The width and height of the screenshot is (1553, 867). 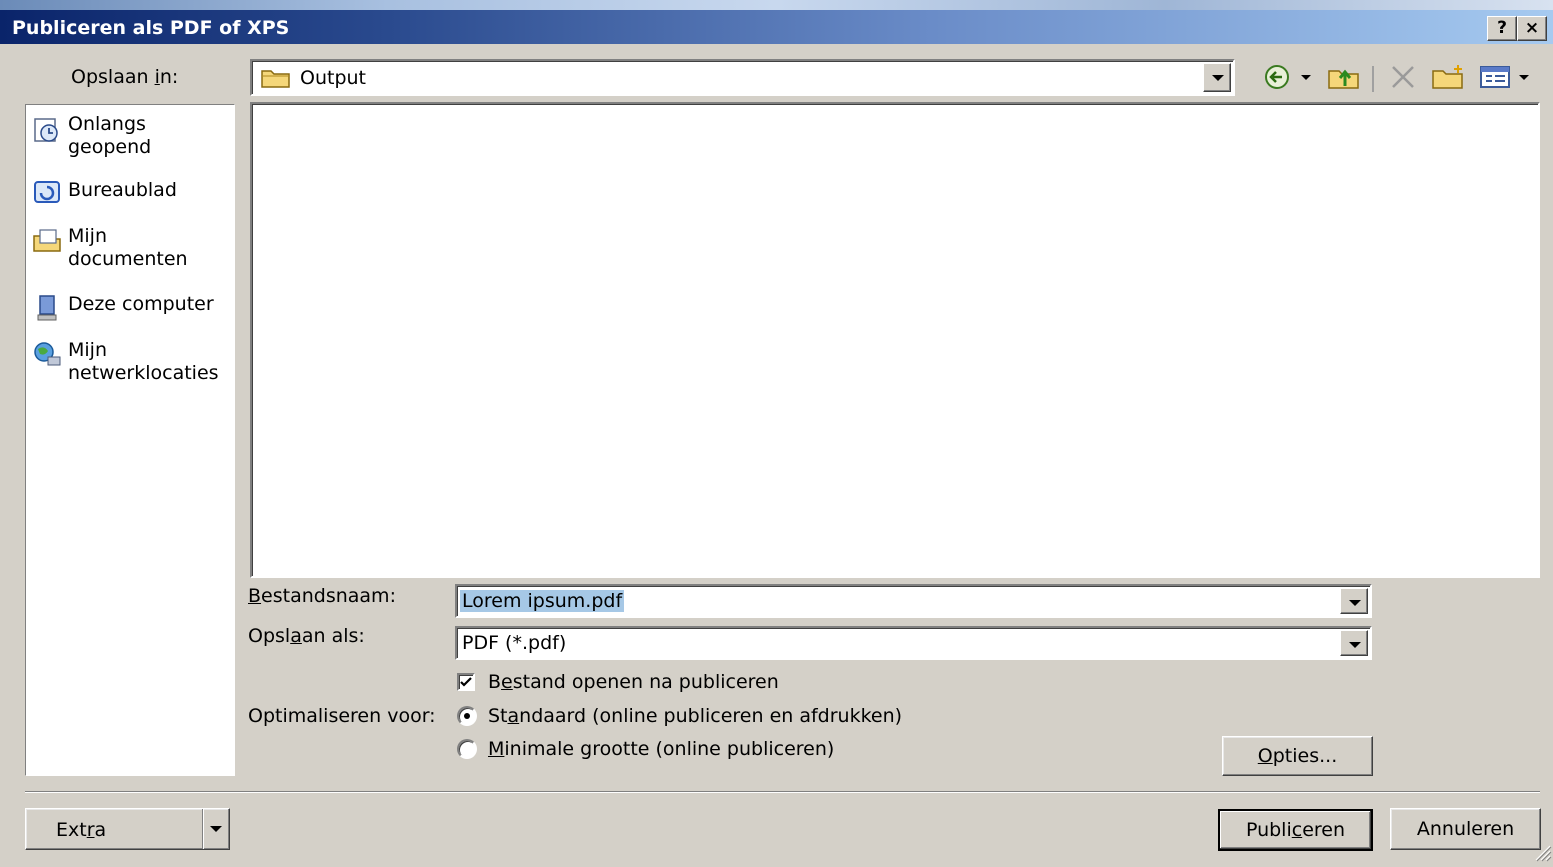 I want to click on views-menu-icon, so click(x=1506, y=77).